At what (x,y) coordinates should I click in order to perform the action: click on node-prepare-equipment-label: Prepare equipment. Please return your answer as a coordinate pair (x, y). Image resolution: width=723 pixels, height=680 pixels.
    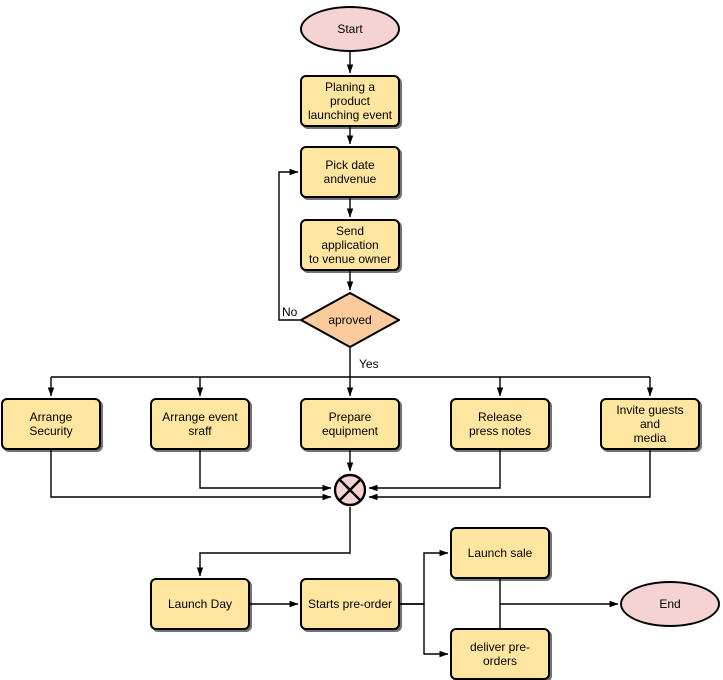
    Looking at the image, I should click on (350, 424).